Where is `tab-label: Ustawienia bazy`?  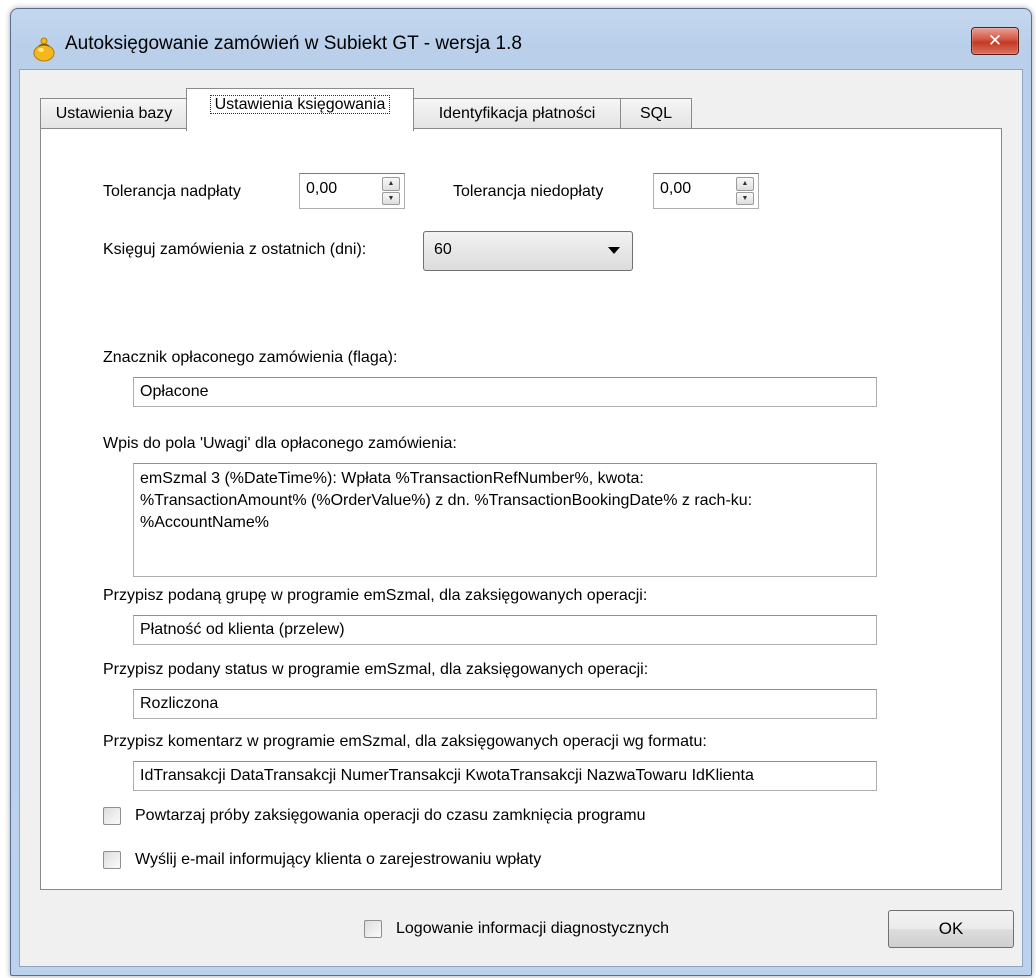 tab-label: Ustawienia bazy is located at coordinates (114, 113).